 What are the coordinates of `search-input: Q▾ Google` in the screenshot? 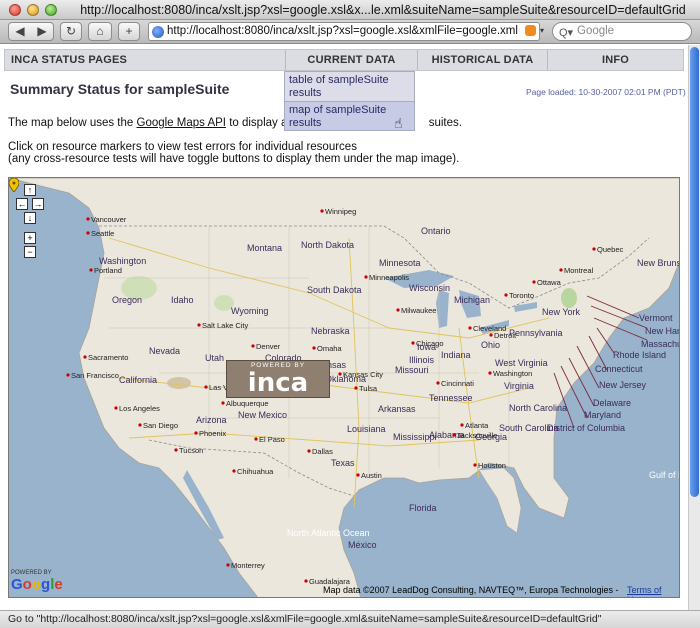 It's located at (622, 31).